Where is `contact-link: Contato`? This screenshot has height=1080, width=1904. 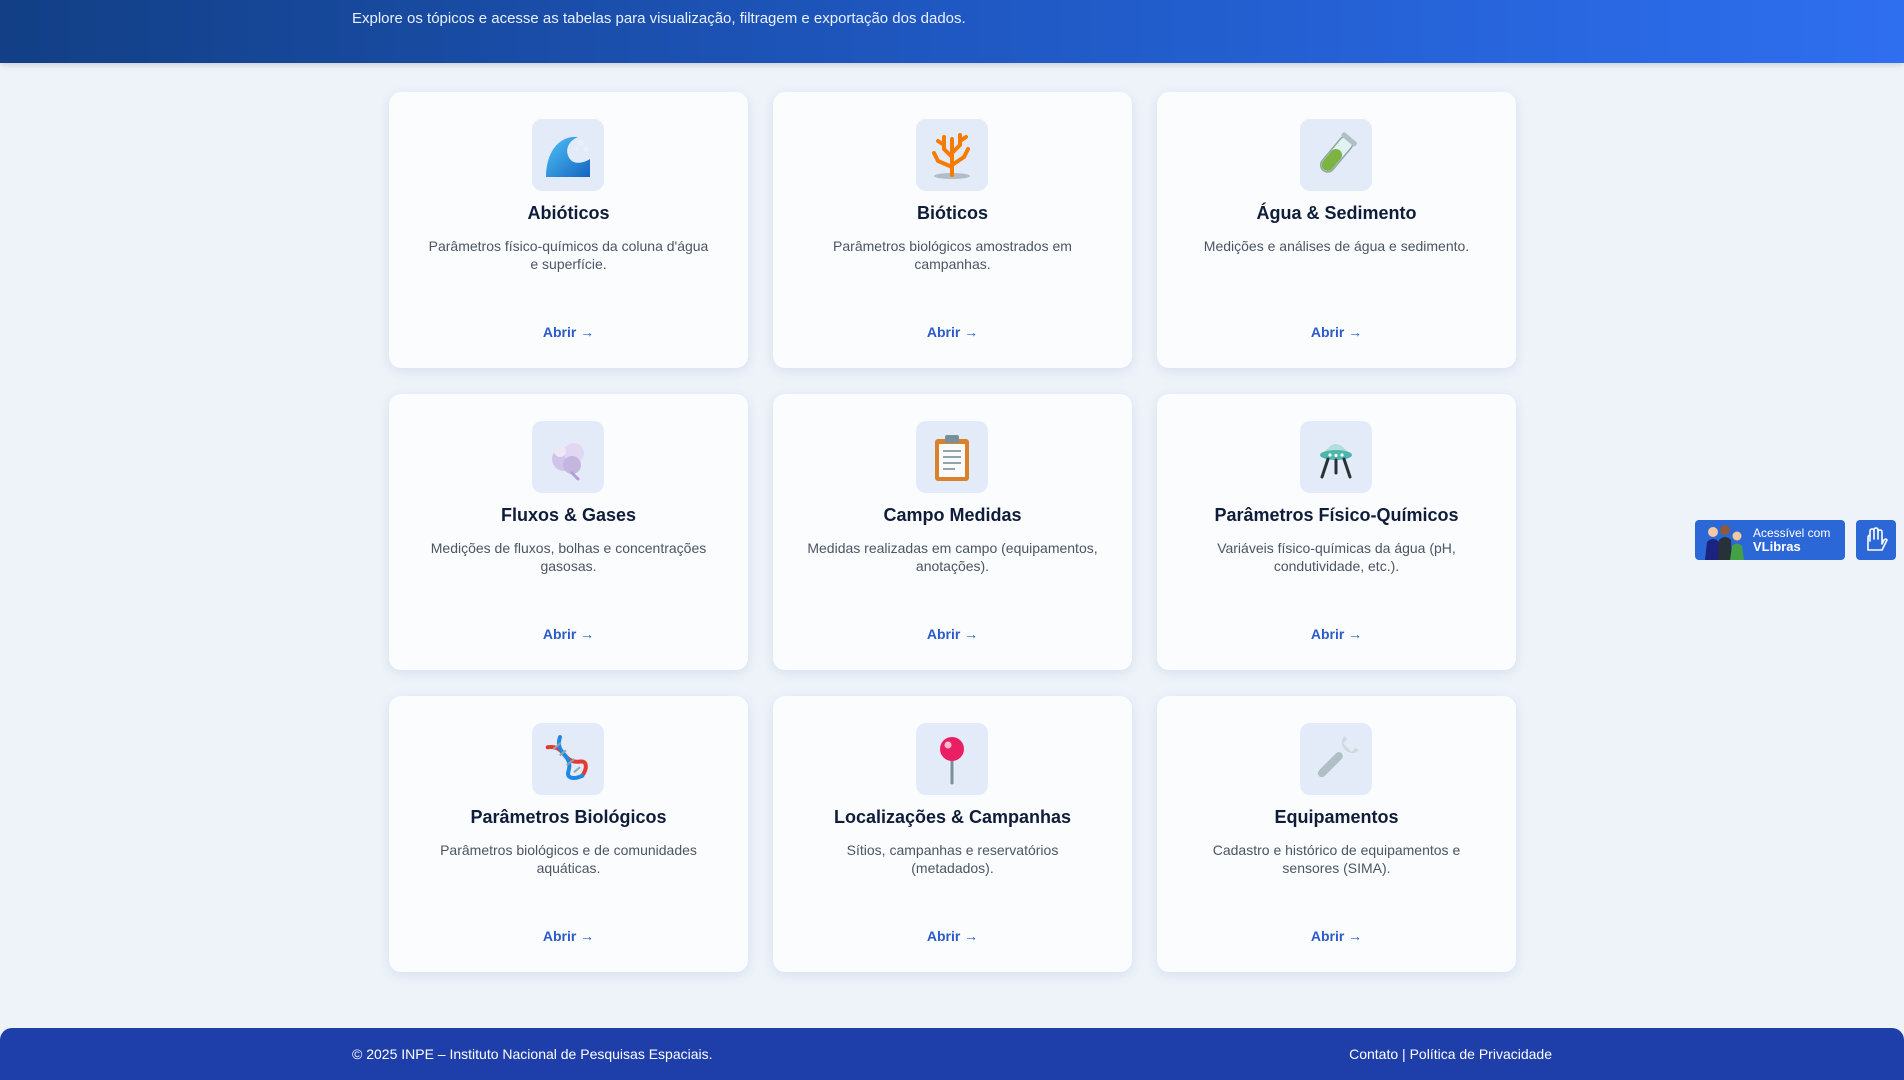 contact-link: Contato is located at coordinates (1373, 1054).